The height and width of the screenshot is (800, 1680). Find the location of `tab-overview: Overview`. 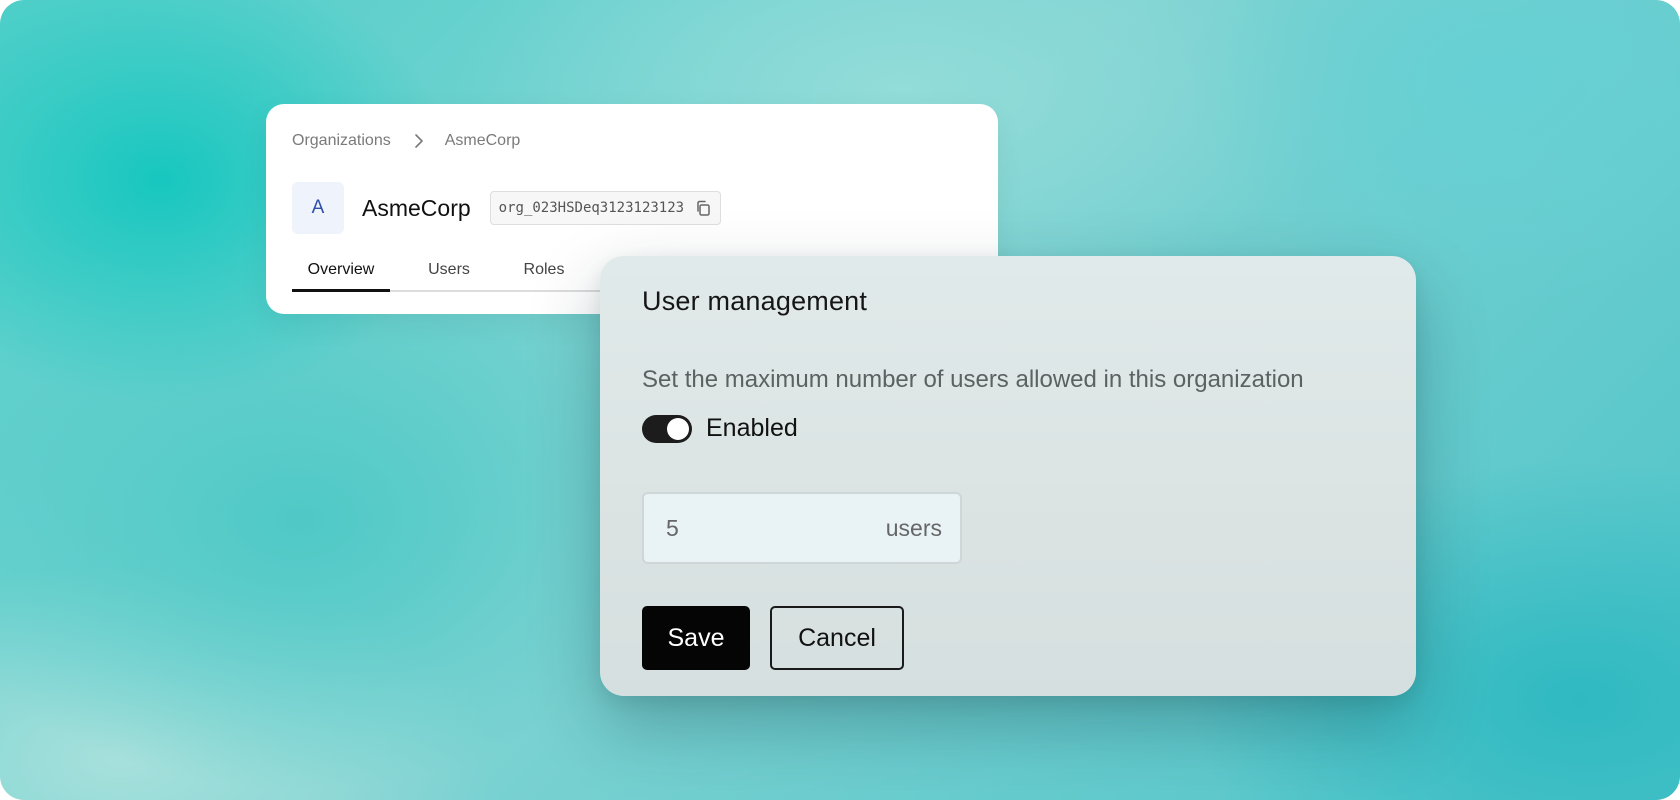

tab-overview: Overview is located at coordinates (341, 271).